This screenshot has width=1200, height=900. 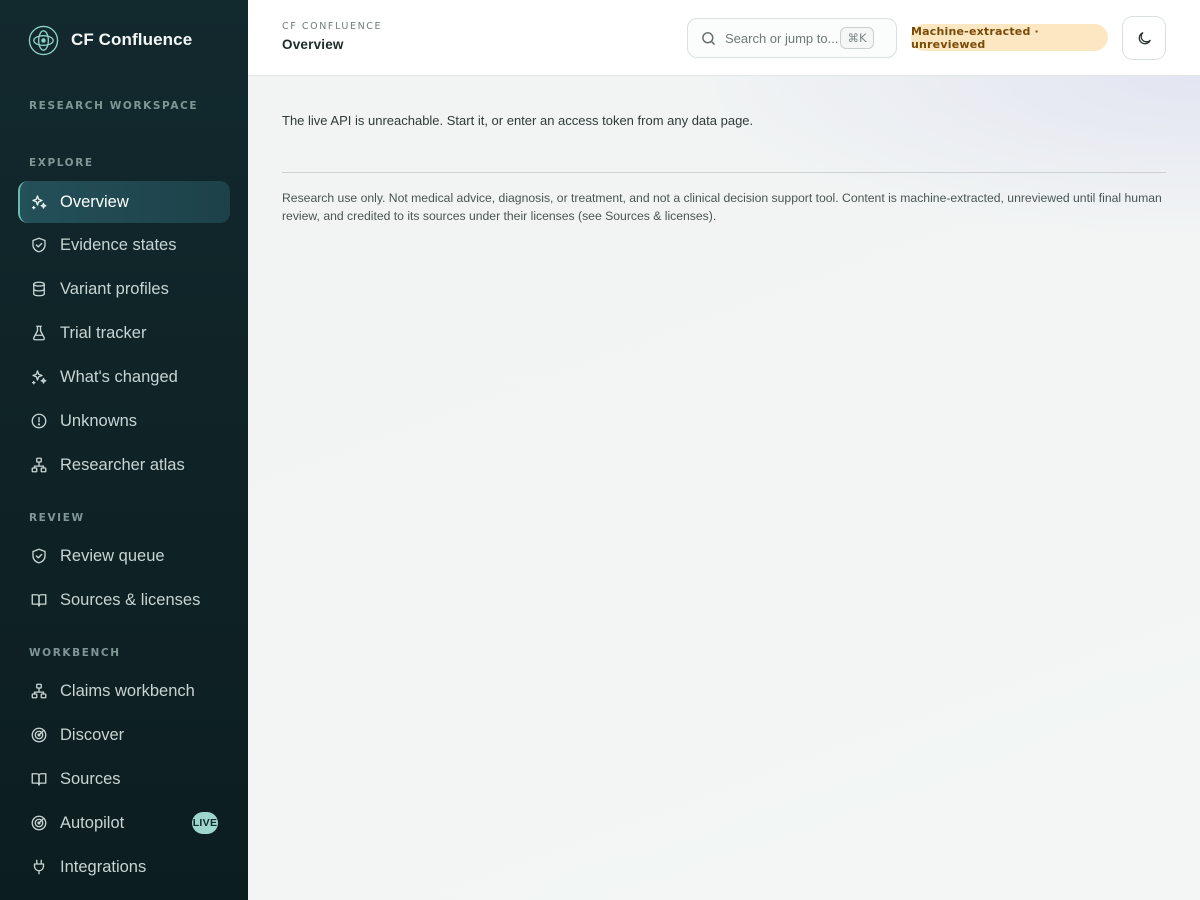 I want to click on sidebar-item-label: Discover, so click(x=92, y=734).